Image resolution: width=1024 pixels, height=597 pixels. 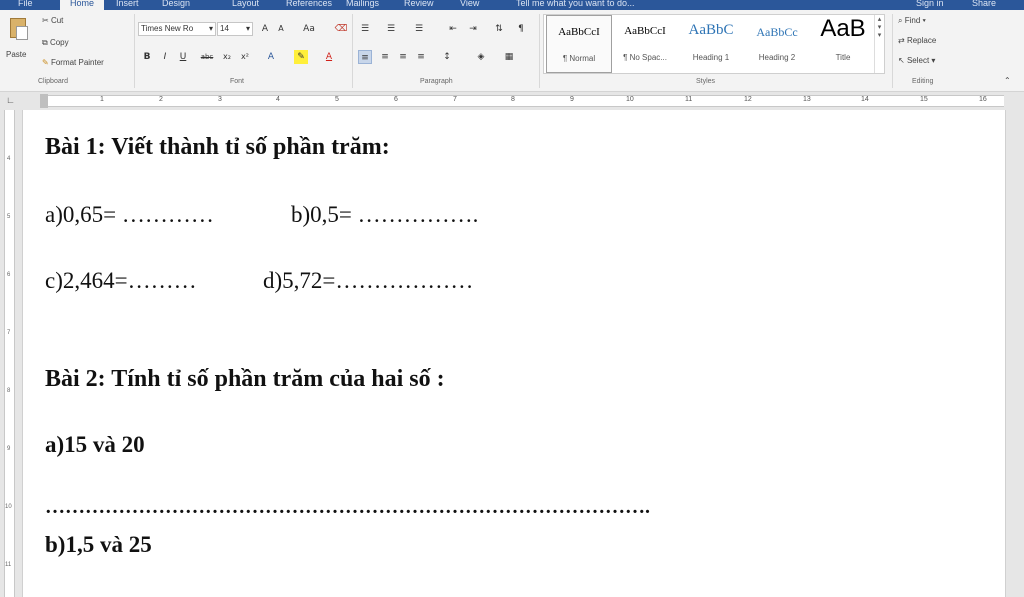 I want to click on tab-selector-icon: ∟, so click(x=10, y=100).